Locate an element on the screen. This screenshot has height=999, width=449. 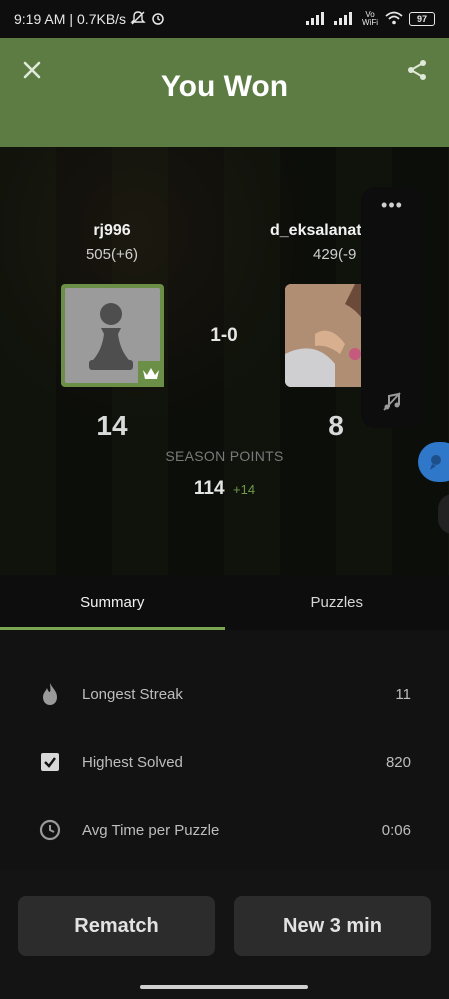
clock-icon is located at coordinates (50, 830).